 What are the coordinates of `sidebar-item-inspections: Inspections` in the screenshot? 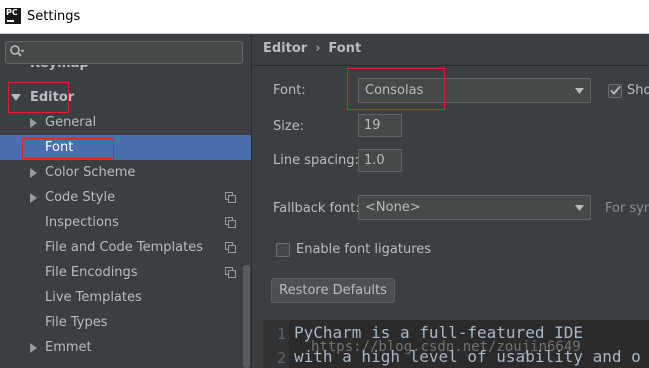 It's located at (125, 222).